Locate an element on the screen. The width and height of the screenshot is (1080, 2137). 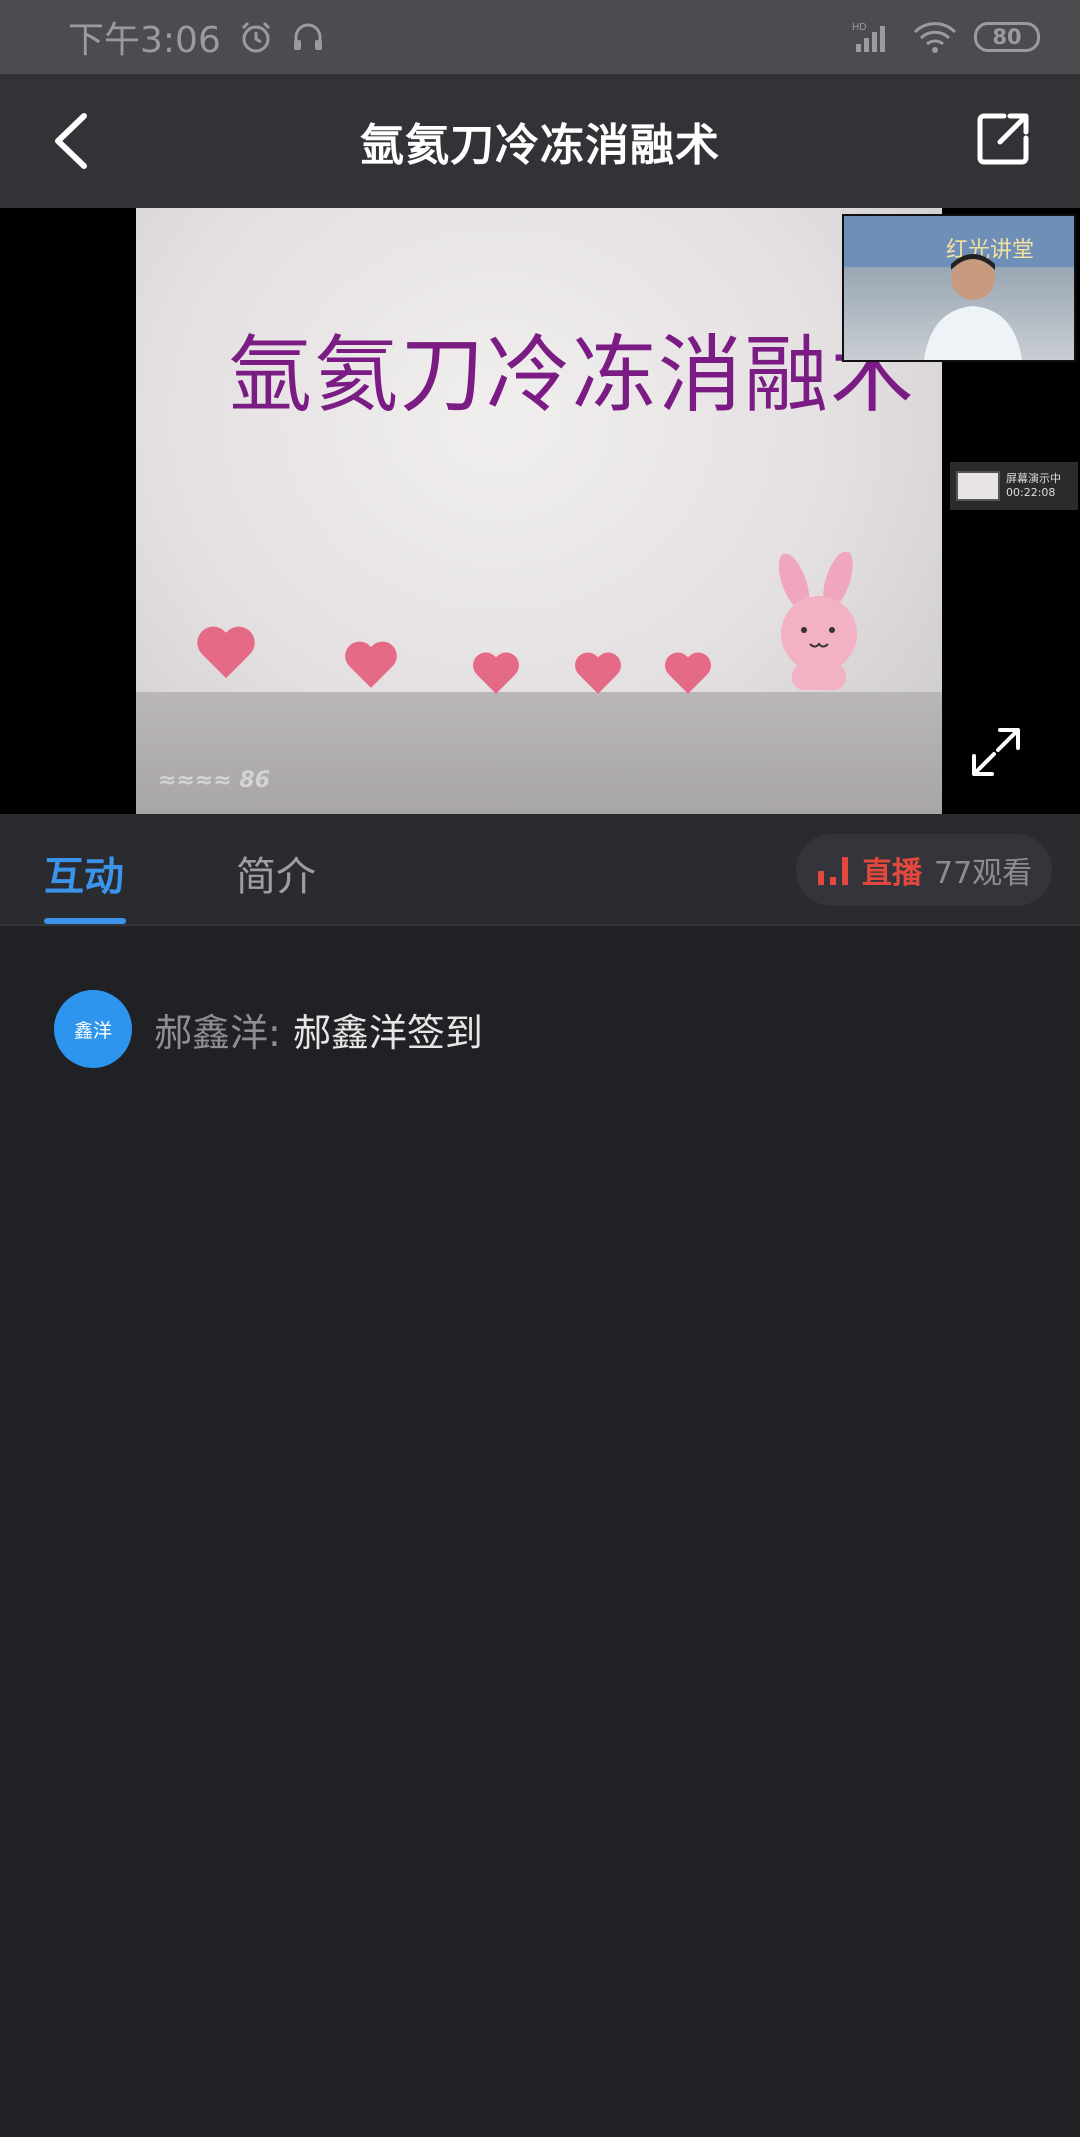
screen-share-label: 屏幕演示中 is located at coordinates (1033, 478).